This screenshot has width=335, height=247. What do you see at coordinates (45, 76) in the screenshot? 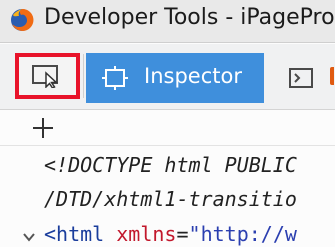
I see `pick-element-icon` at bounding box center [45, 76].